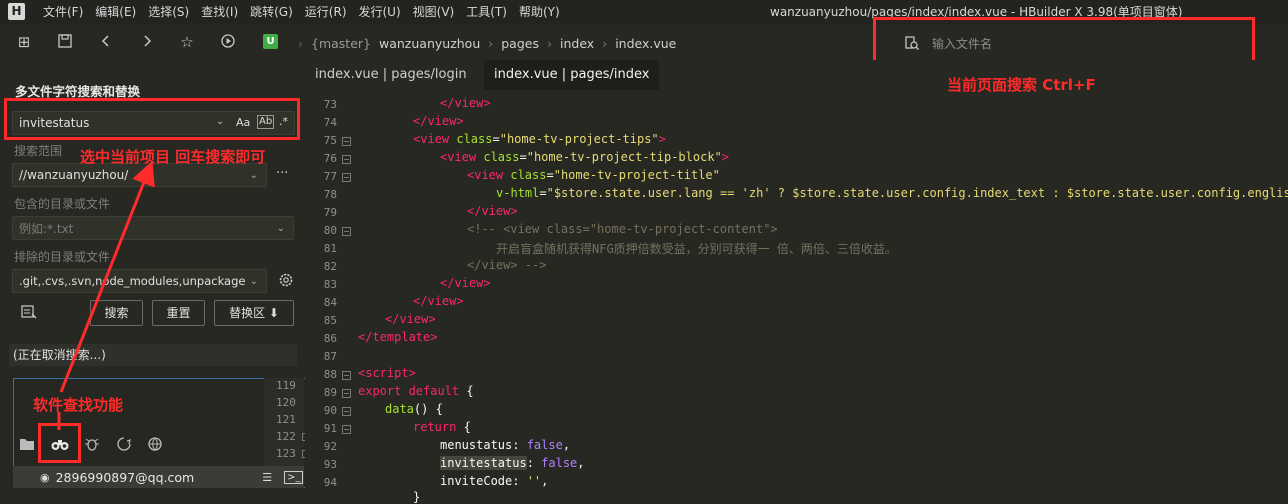 This screenshot has height=504, width=1288. Describe the element at coordinates (416, 391) in the screenshot. I see `code-line-89: export default {` at that location.